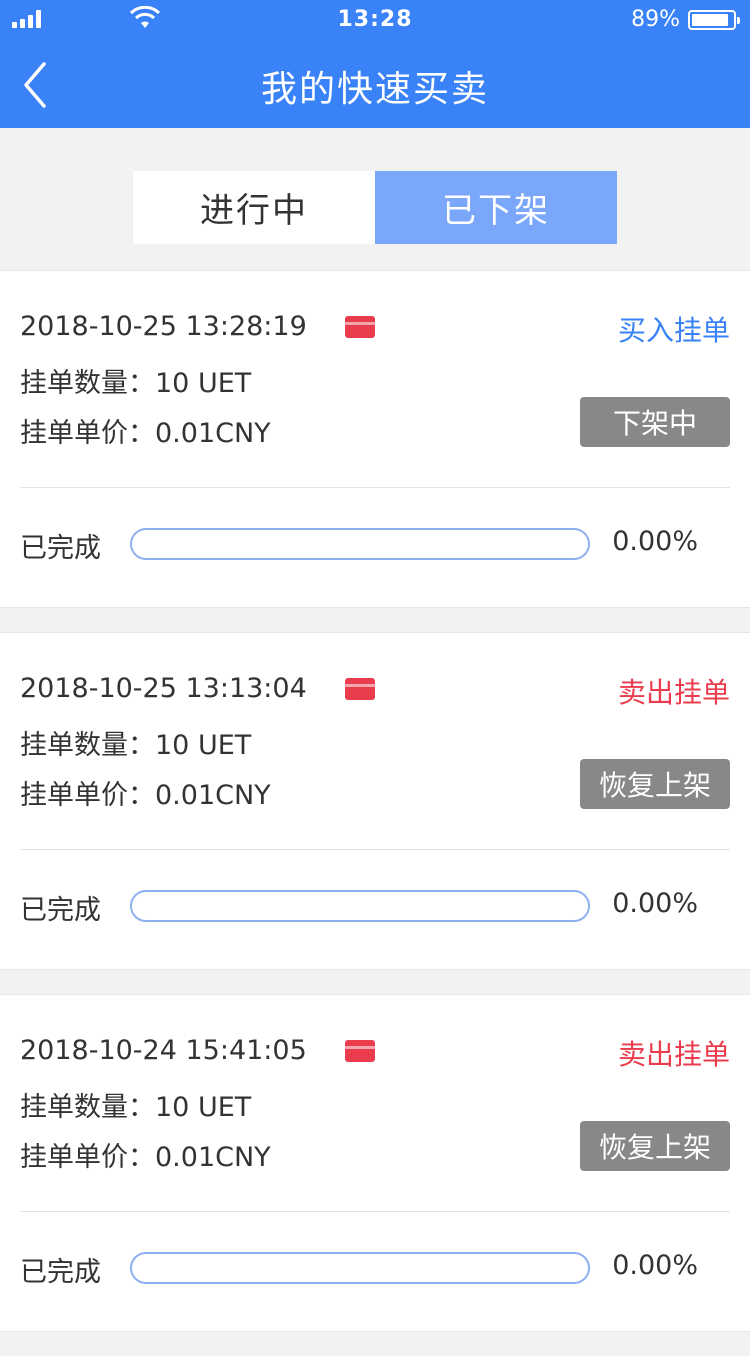 The image size is (750, 1356). What do you see at coordinates (163, 688) in the screenshot?
I see `order-datetime: 2018-10-25 13:13:04` at bounding box center [163, 688].